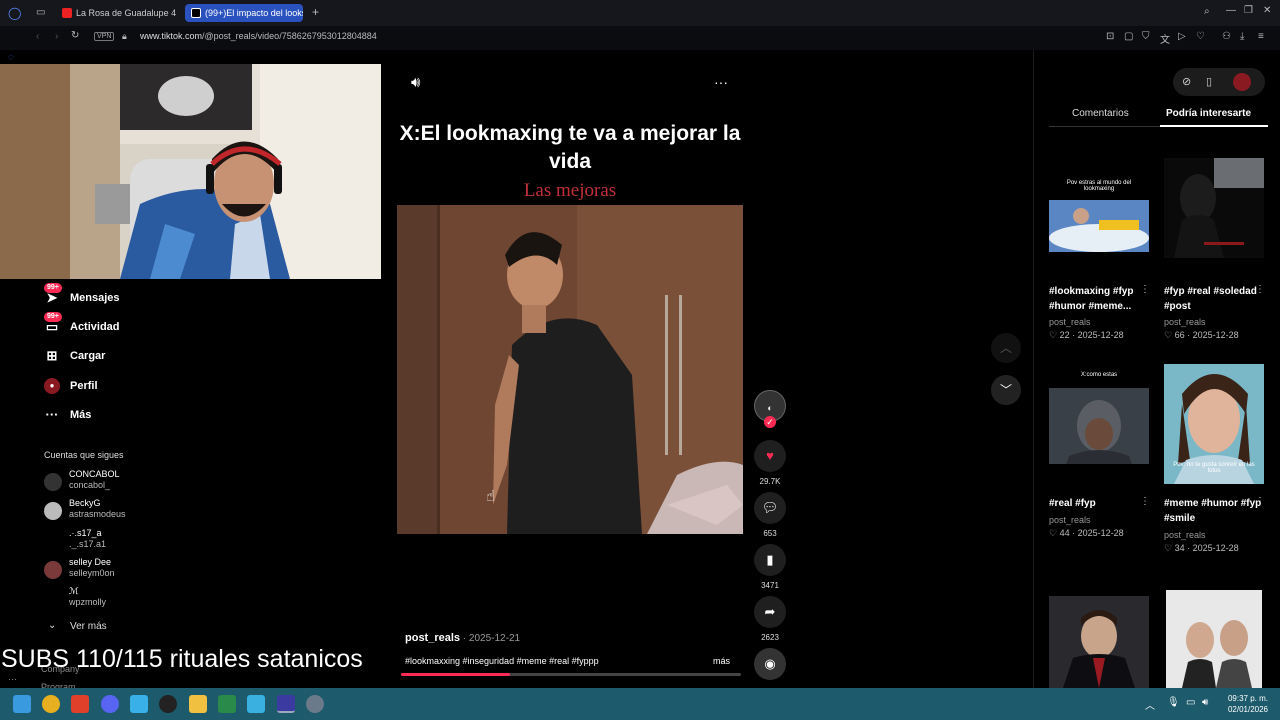 The height and width of the screenshot is (720, 1280). Describe the element at coordinates (51, 704) in the screenshot. I see `coin-app-icon` at that location.